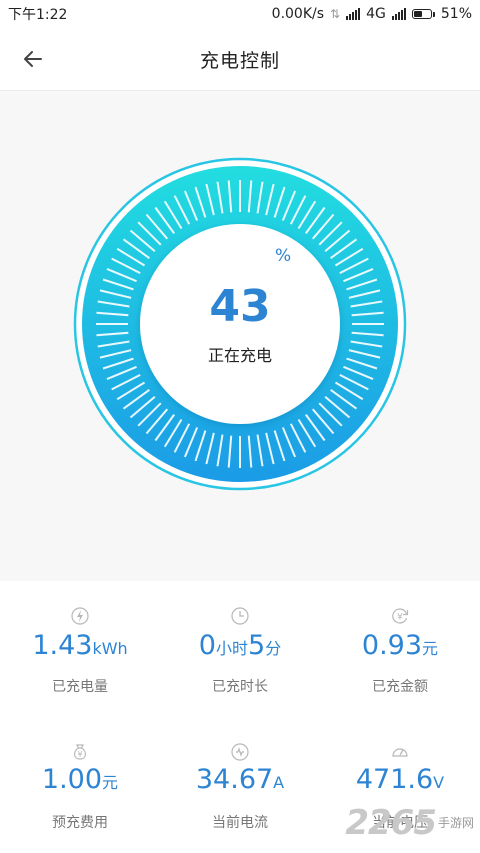  What do you see at coordinates (240, 687) in the screenshot?
I see `stat-duration-label: 已充时长` at bounding box center [240, 687].